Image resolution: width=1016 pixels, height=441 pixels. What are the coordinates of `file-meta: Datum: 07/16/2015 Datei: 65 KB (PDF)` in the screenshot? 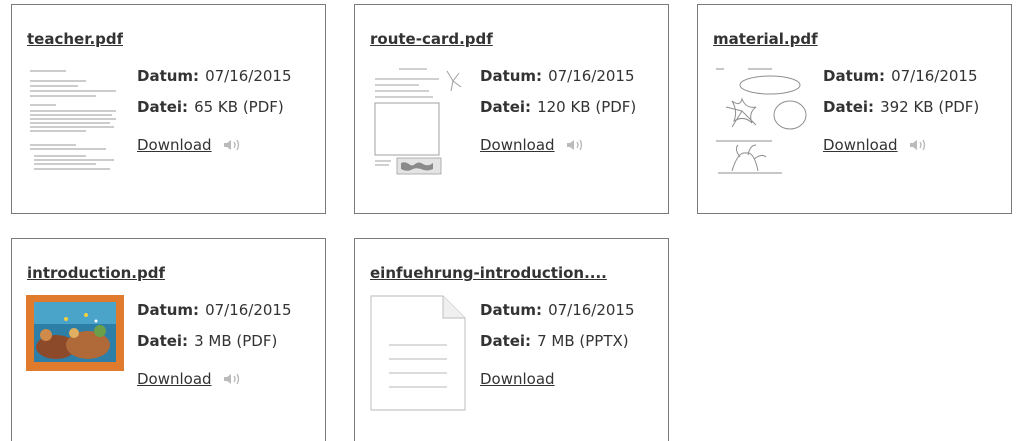 It's located at (214, 92).